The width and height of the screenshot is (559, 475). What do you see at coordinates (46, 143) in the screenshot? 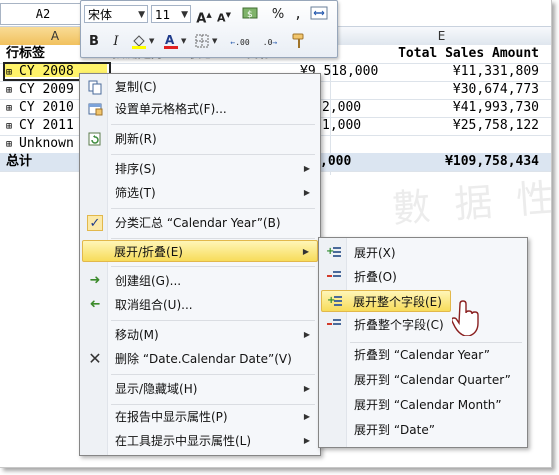
I see `row-label: Unknown` at bounding box center [46, 143].